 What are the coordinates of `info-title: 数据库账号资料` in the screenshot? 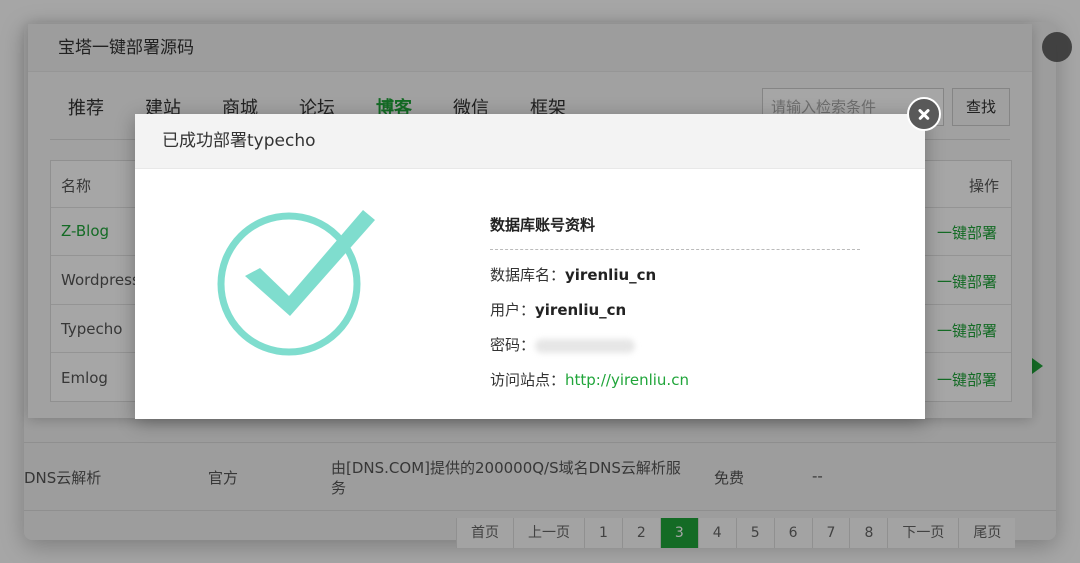 It's located at (675, 232).